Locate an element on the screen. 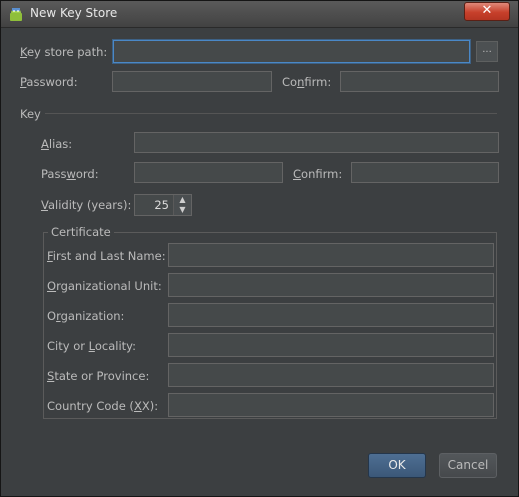 The height and width of the screenshot is (497, 519). close-button: ✕ is located at coordinates (487, 11).